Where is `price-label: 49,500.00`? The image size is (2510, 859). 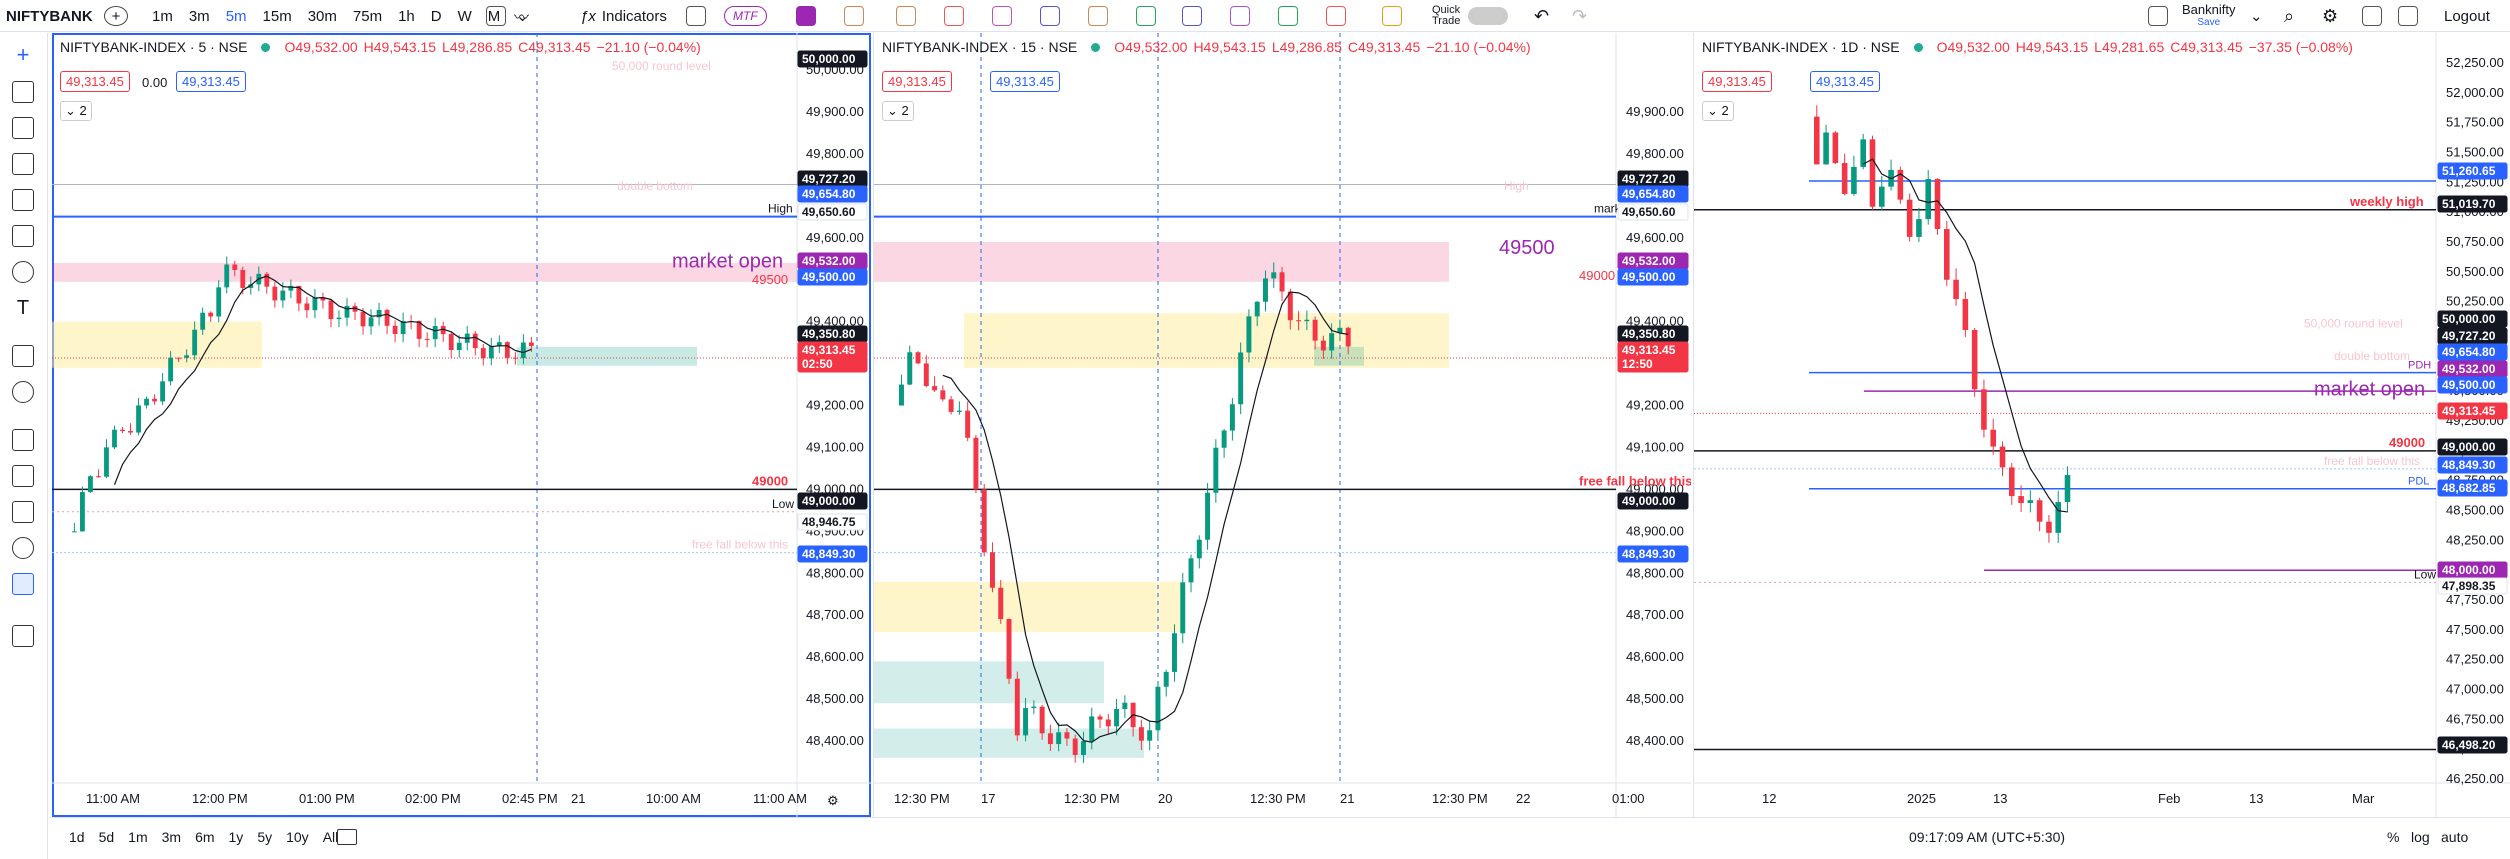 price-label: 49,500.00 is located at coordinates (832, 277).